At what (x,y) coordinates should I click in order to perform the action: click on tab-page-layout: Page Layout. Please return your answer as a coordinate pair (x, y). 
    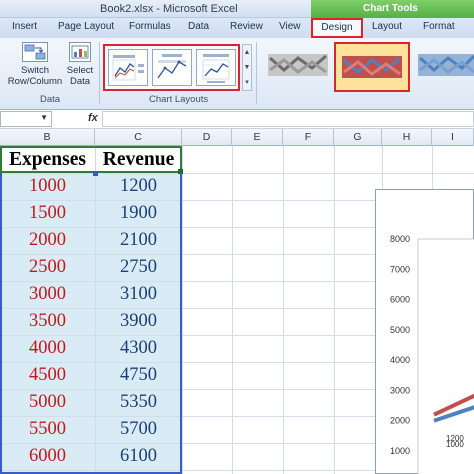
    Looking at the image, I should click on (86, 26).